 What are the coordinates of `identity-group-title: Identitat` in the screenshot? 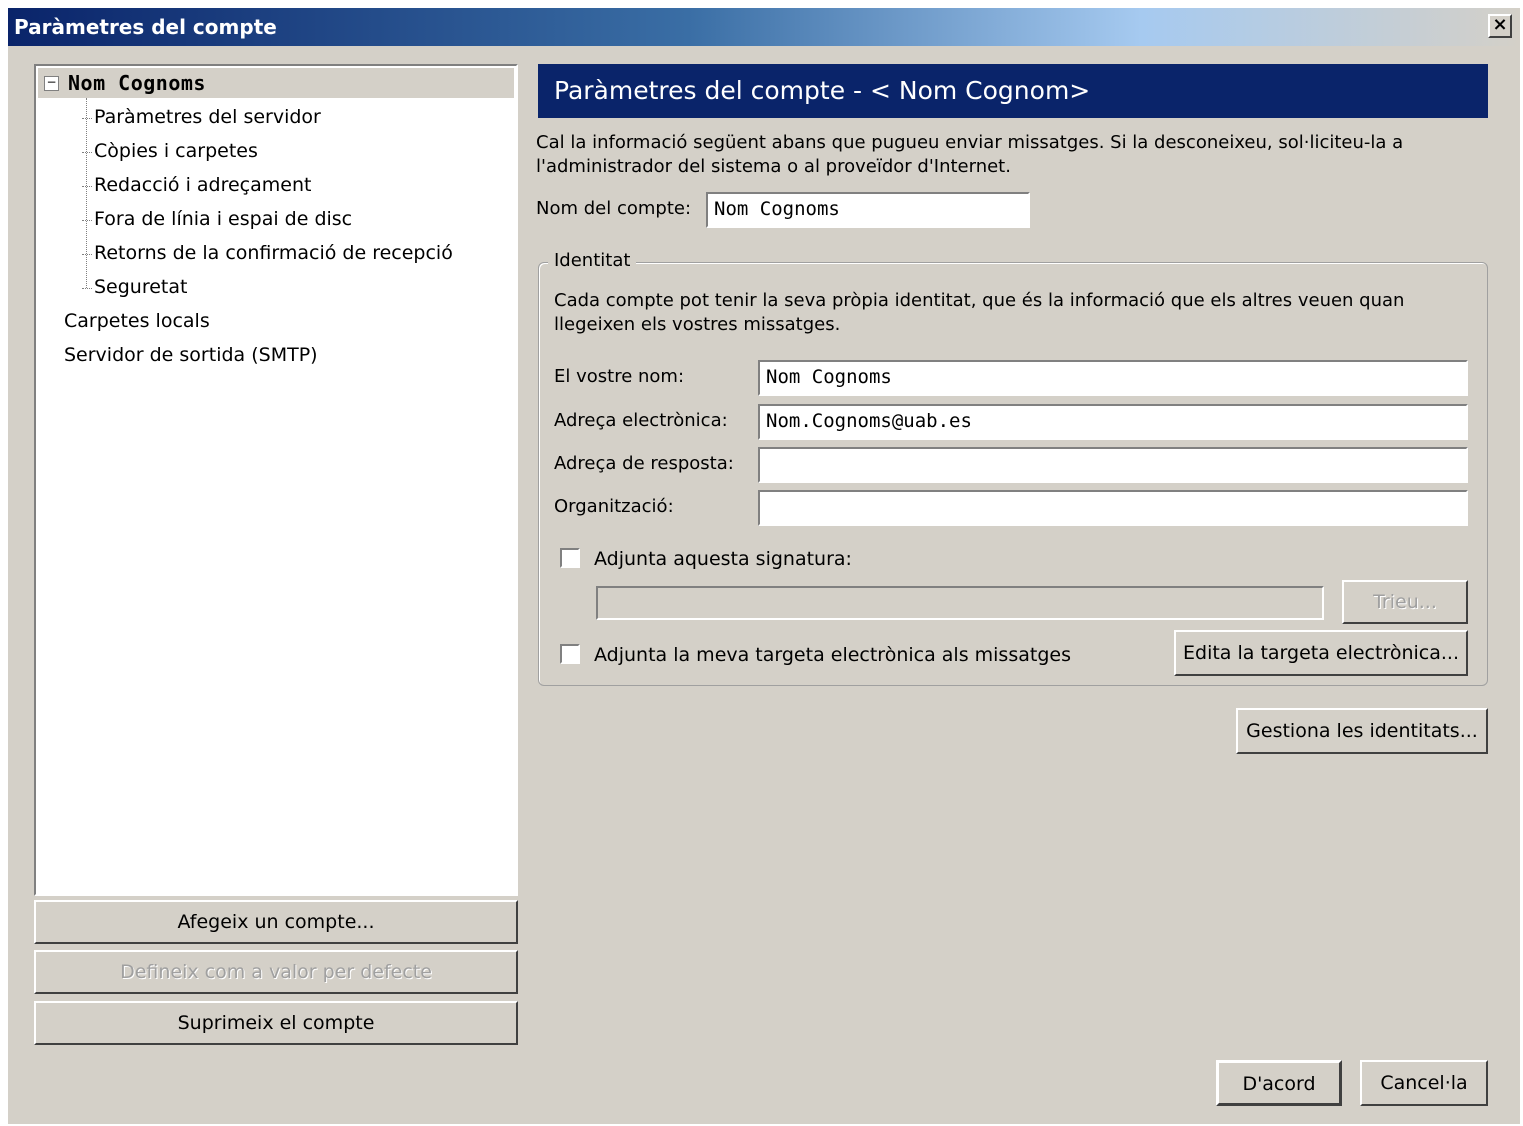 It's located at (592, 260).